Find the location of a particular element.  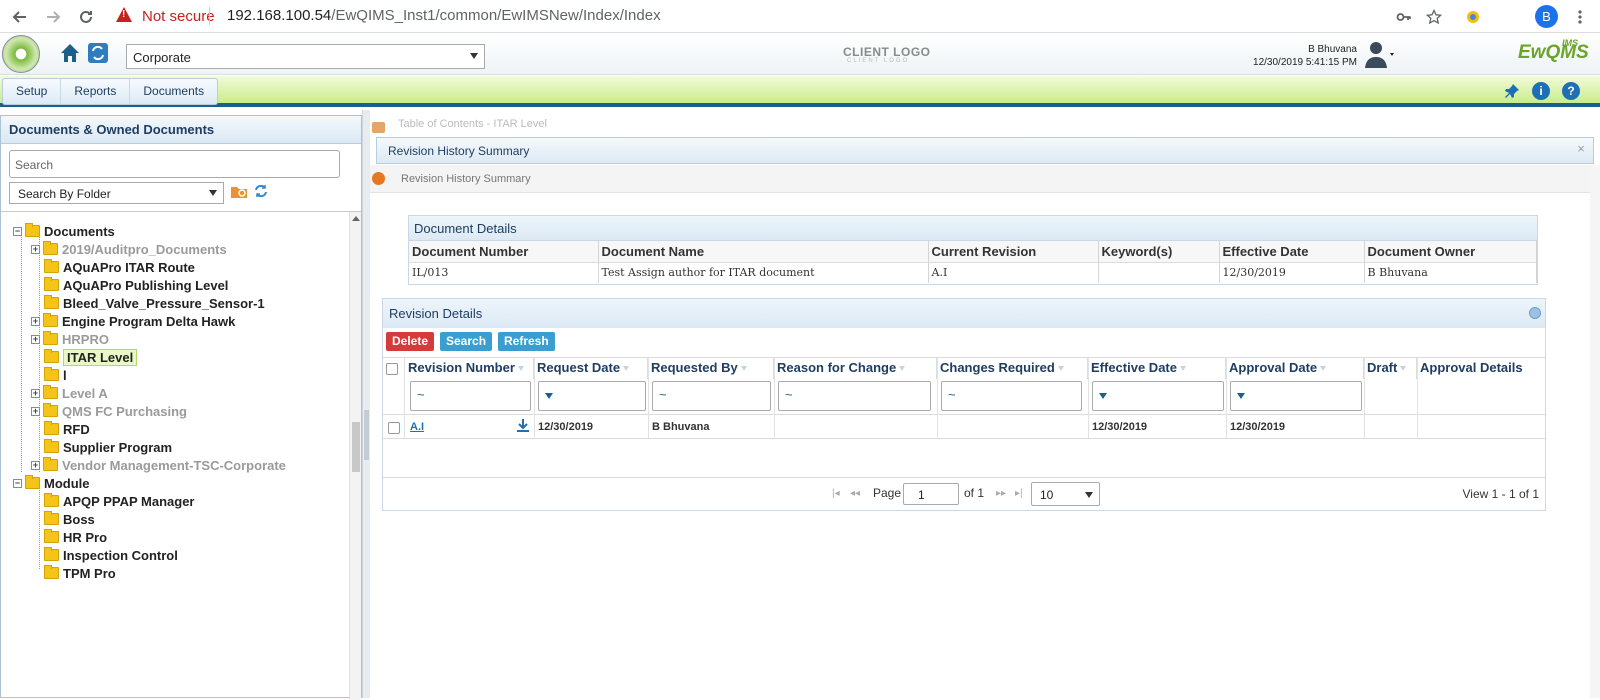

header-request-date: Request Date is located at coordinates (591, 368).